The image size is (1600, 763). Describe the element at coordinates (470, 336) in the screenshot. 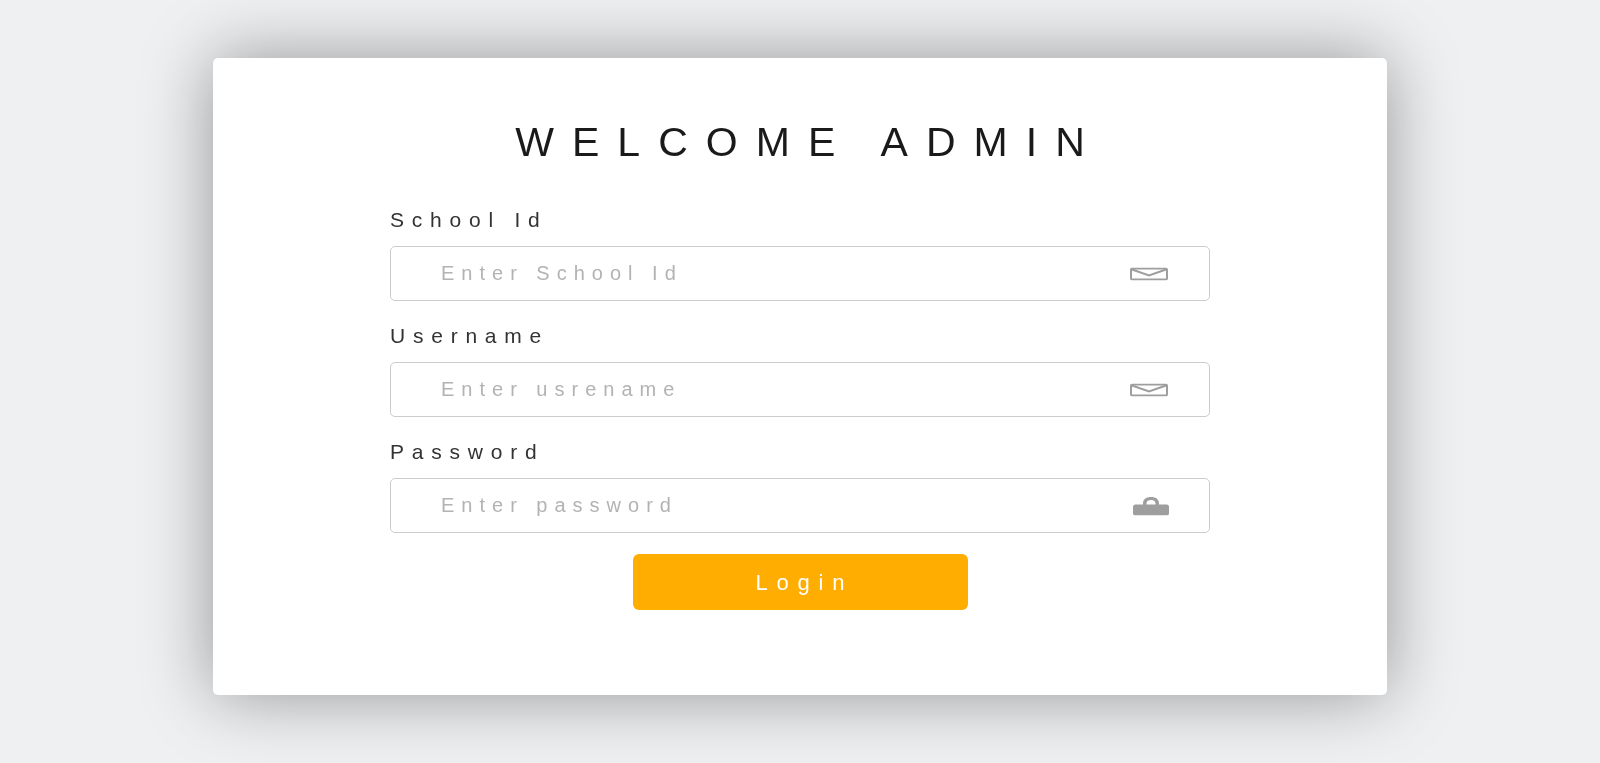

I see `field-label: Username` at that location.